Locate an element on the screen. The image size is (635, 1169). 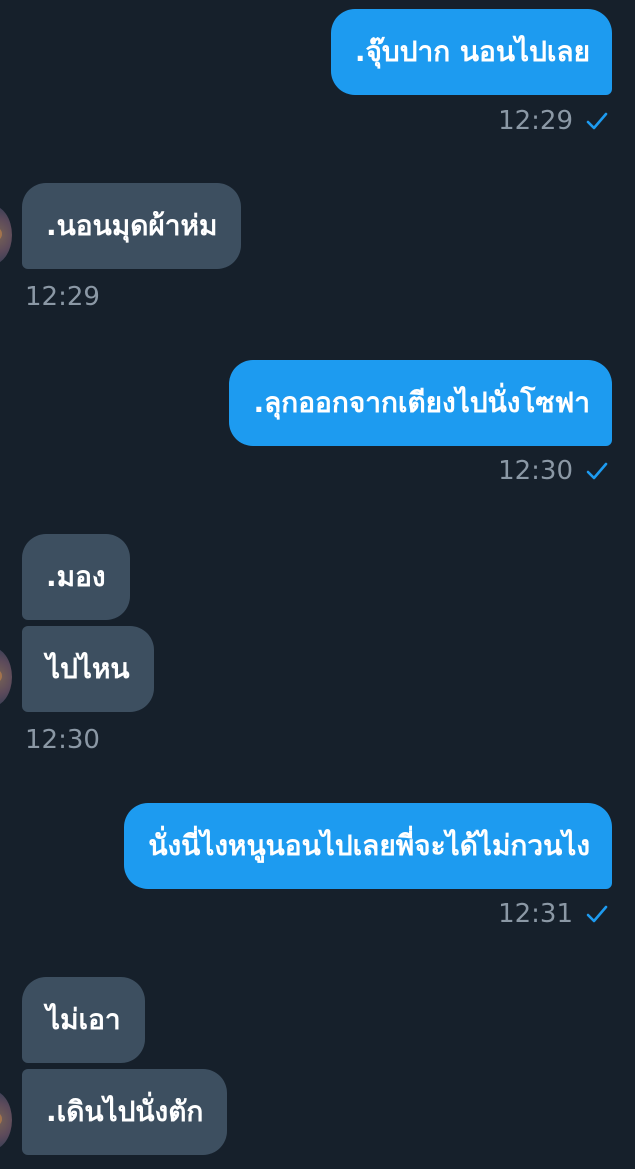
message-bubble-outgoing: .จุ๊บปาก นอนไปเลย is located at coordinates (471, 52).